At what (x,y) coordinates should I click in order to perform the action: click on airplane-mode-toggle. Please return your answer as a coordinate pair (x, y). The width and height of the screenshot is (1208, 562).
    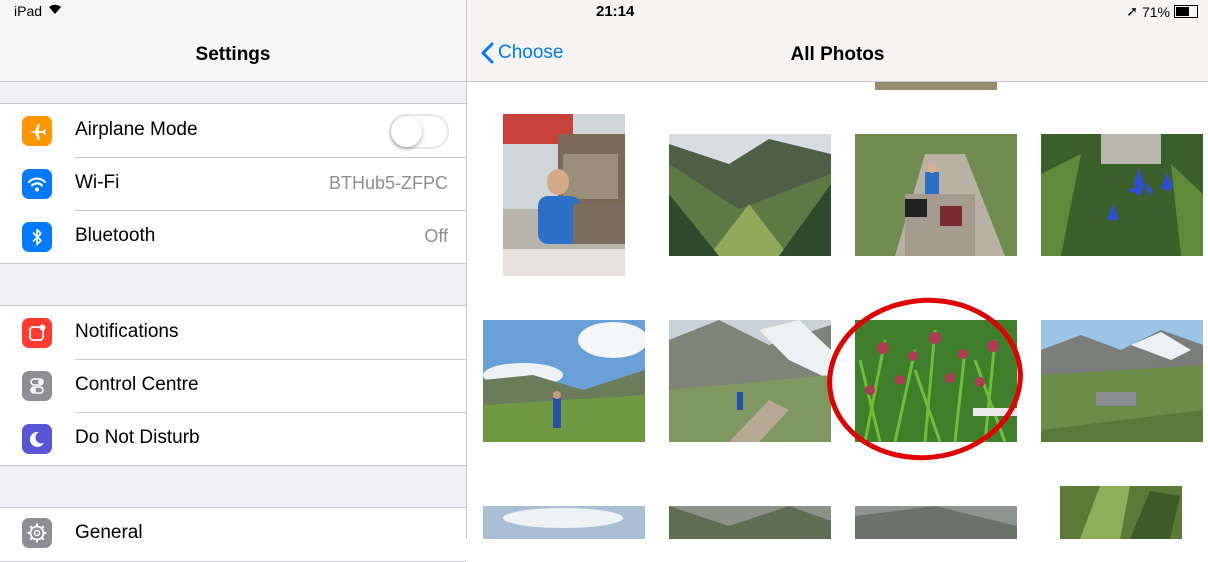
    Looking at the image, I should click on (419, 131).